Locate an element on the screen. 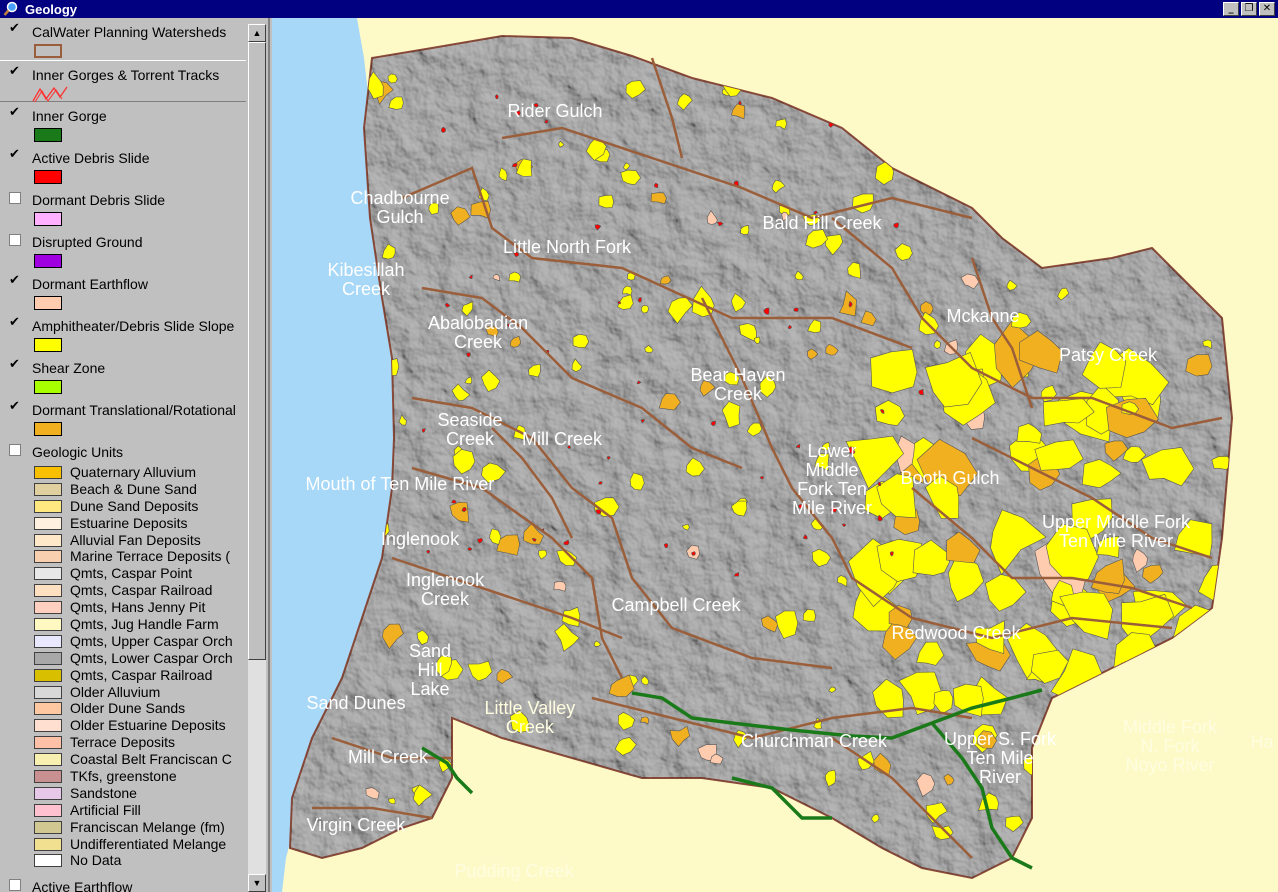 Image resolution: width=1278 pixels, height=892 pixels. geologic-unit-item: Qmts, Caspar Railroad is located at coordinates (123, 590).